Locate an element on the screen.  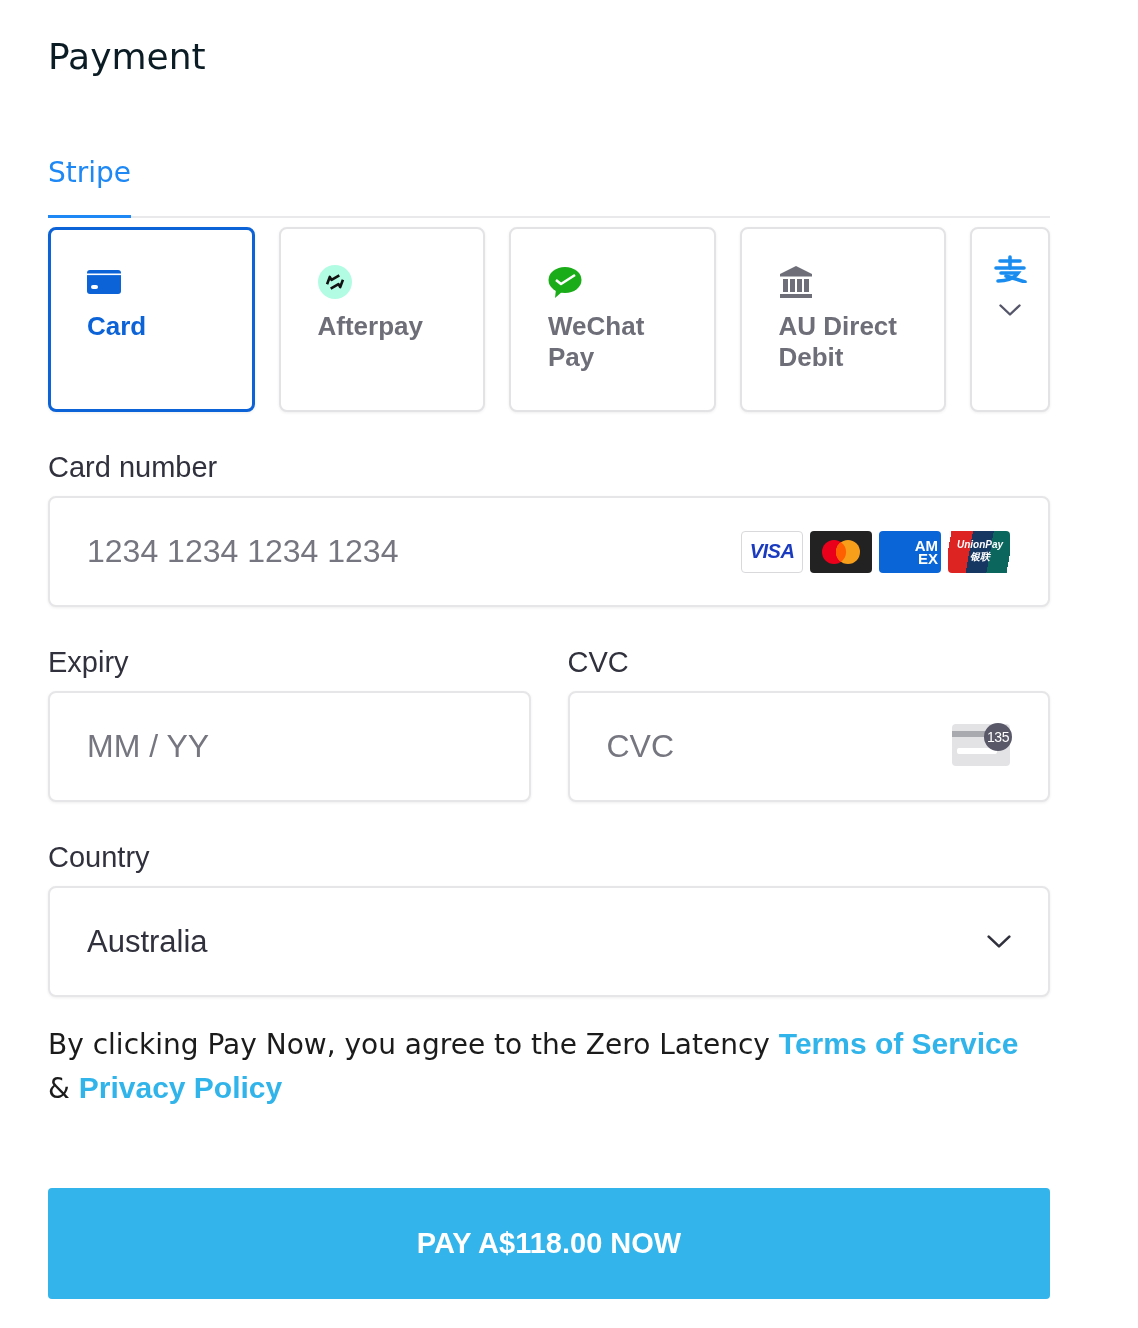
page-title: Payment is located at coordinates (127, 57).